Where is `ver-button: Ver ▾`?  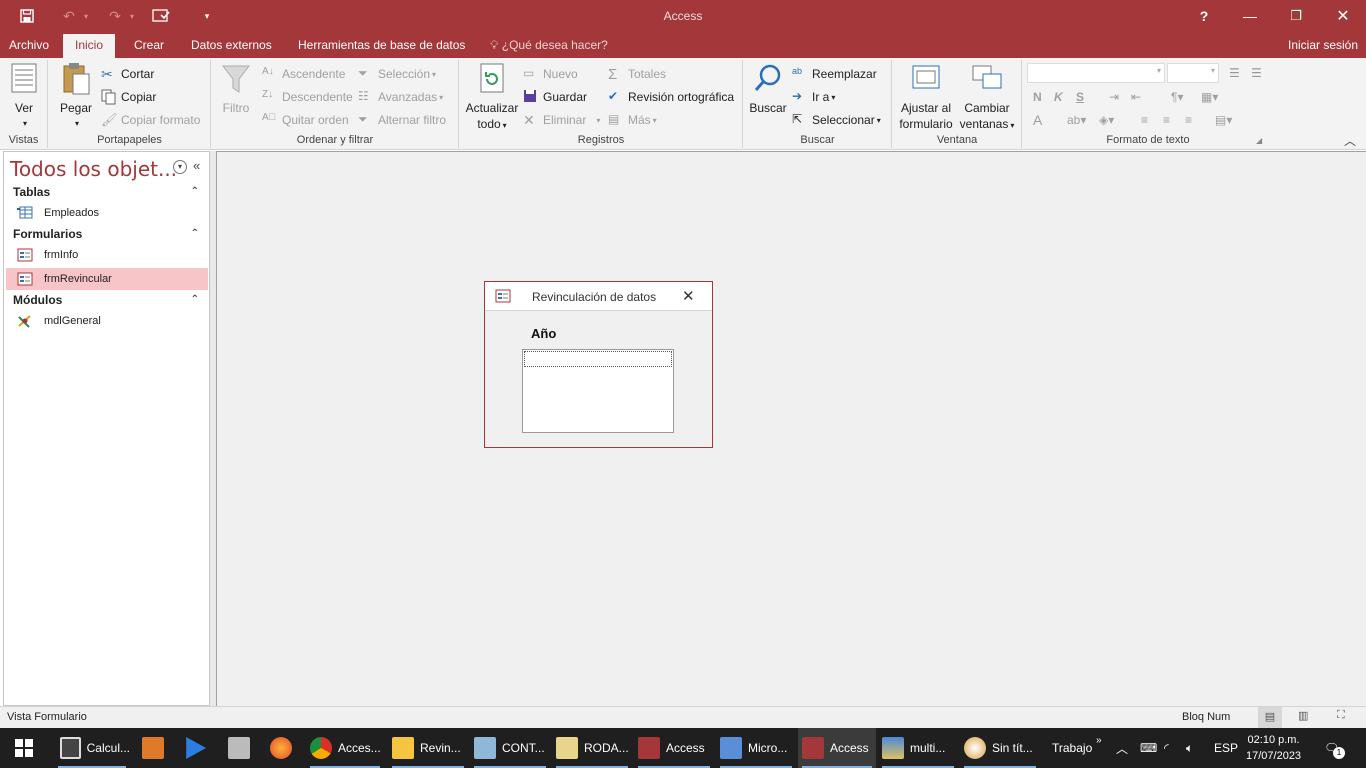
ver-button: Ver ▾ is located at coordinates (24, 97).